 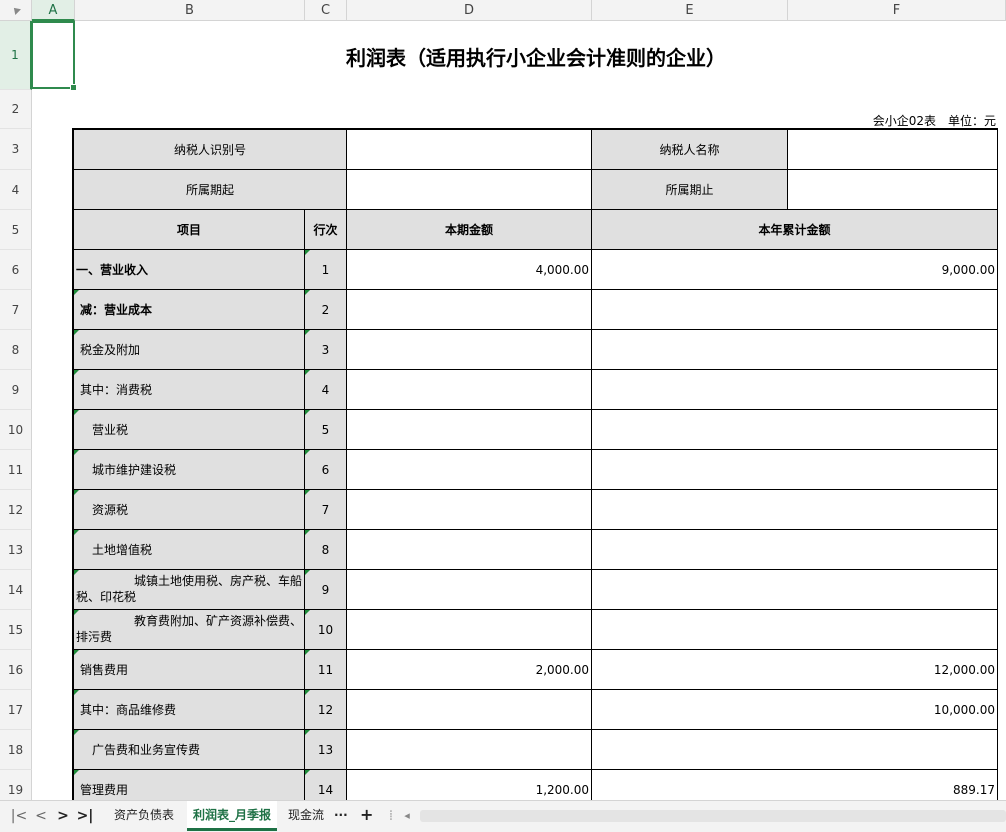 I want to click on active-cell-selection, so click(x=54, y=56).